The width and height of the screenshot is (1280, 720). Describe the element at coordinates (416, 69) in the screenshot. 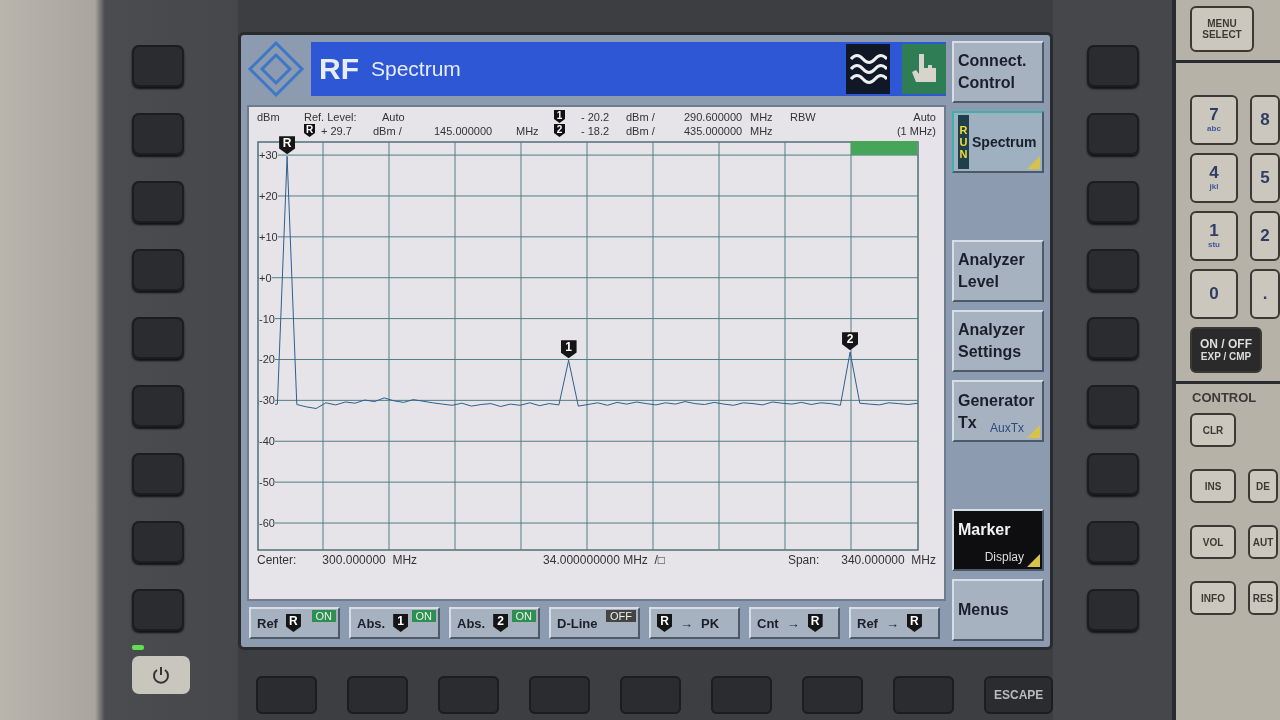

I see `window-title: Spectrum` at that location.